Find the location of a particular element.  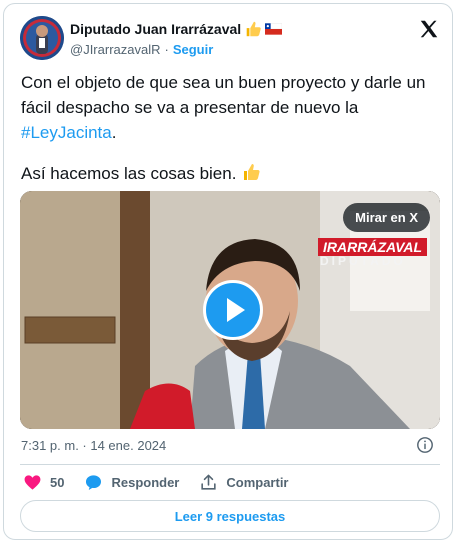

tweet-timestamp: 7:31 p. m. · 14 ene. 2024 is located at coordinates (93, 445).